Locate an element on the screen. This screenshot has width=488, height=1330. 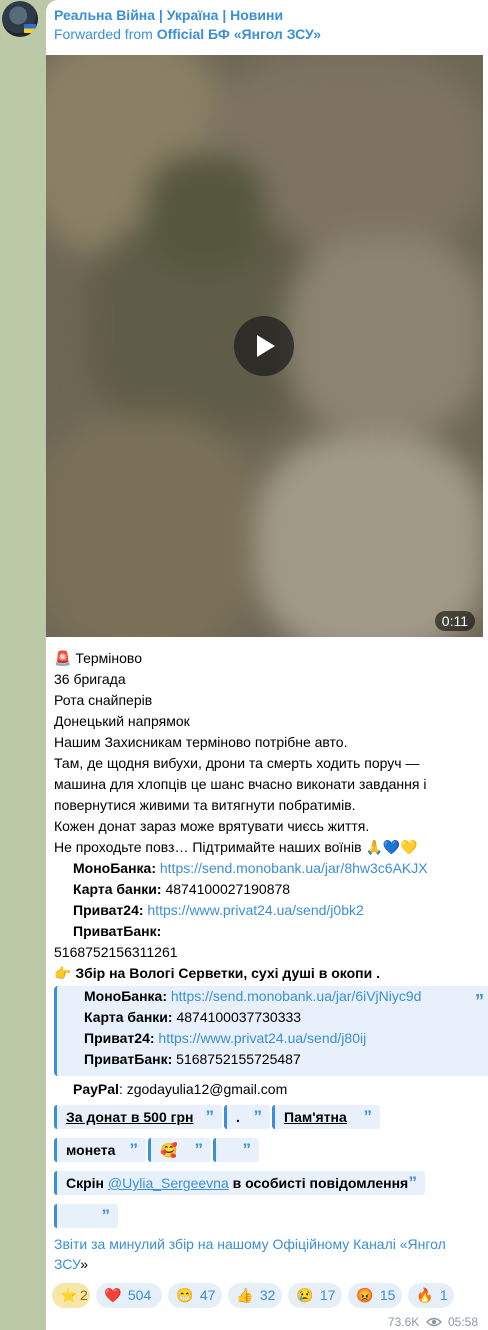
reaction-count: 17 is located at coordinates (327, 1295).